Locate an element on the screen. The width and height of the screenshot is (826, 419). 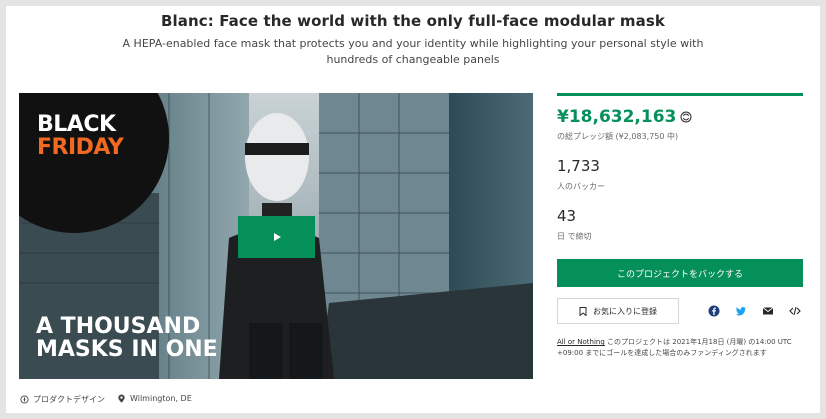
pledged-goal-text: の総プレッジ額 (¥2,083,750 中) is located at coordinates (618, 136).